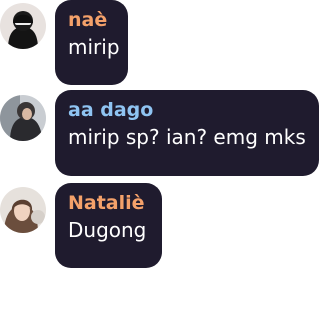  I want to click on message-bubble: Nataliè Dugong, so click(108, 225).